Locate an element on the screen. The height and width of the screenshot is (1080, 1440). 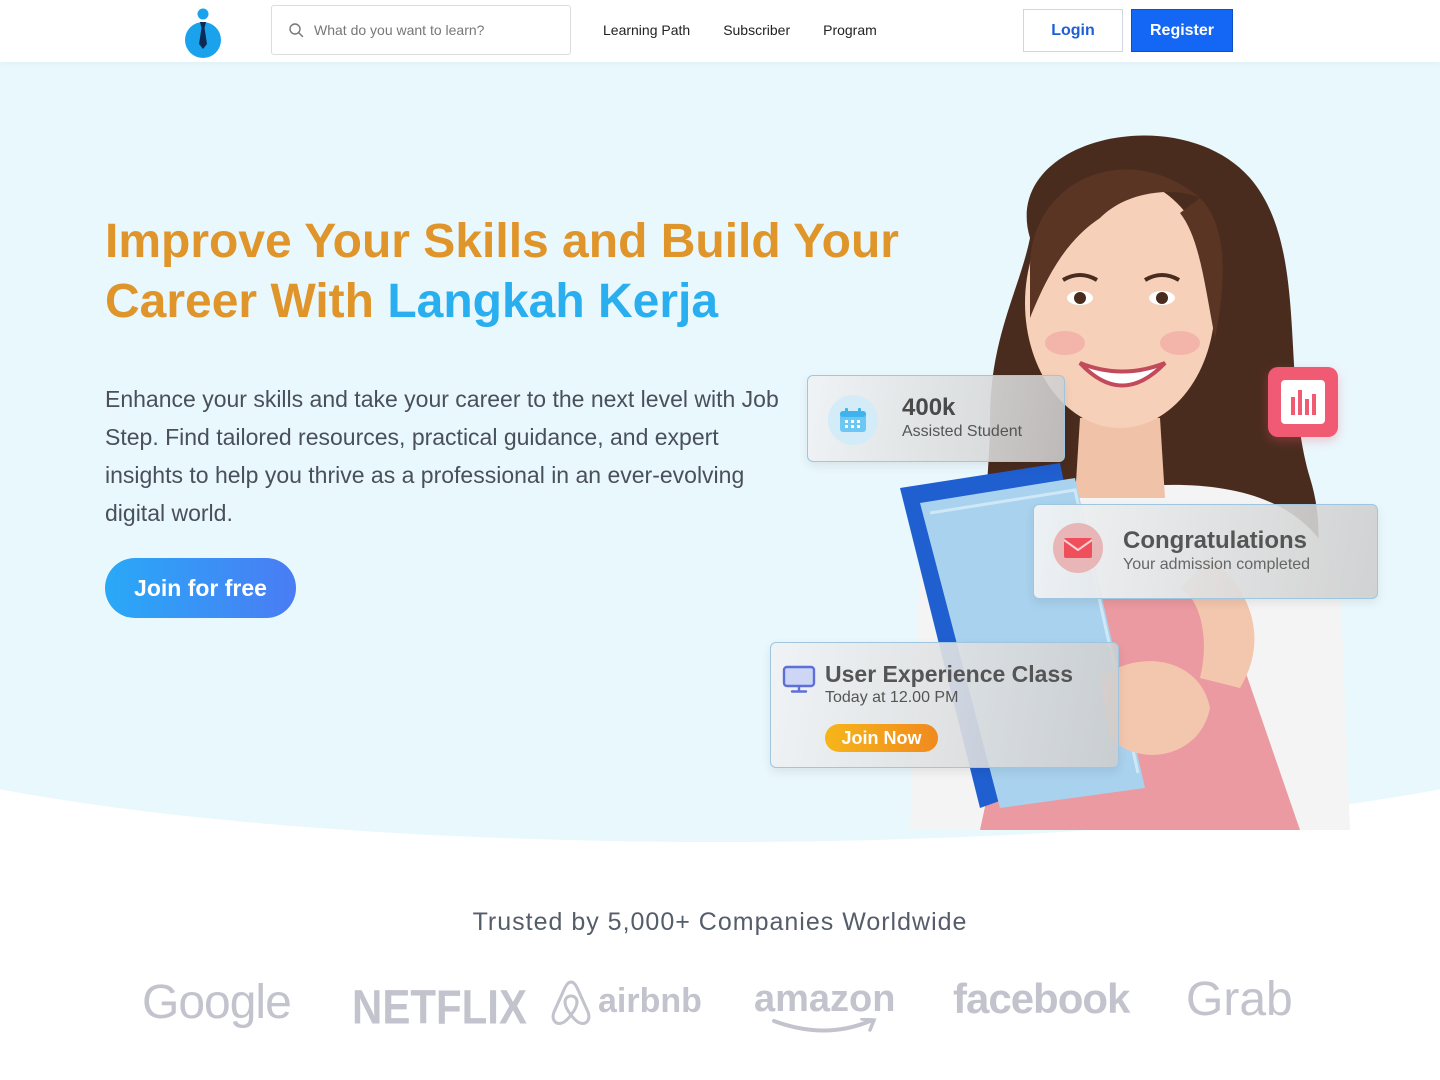
join-for-free-button: Join for free is located at coordinates (200, 588).